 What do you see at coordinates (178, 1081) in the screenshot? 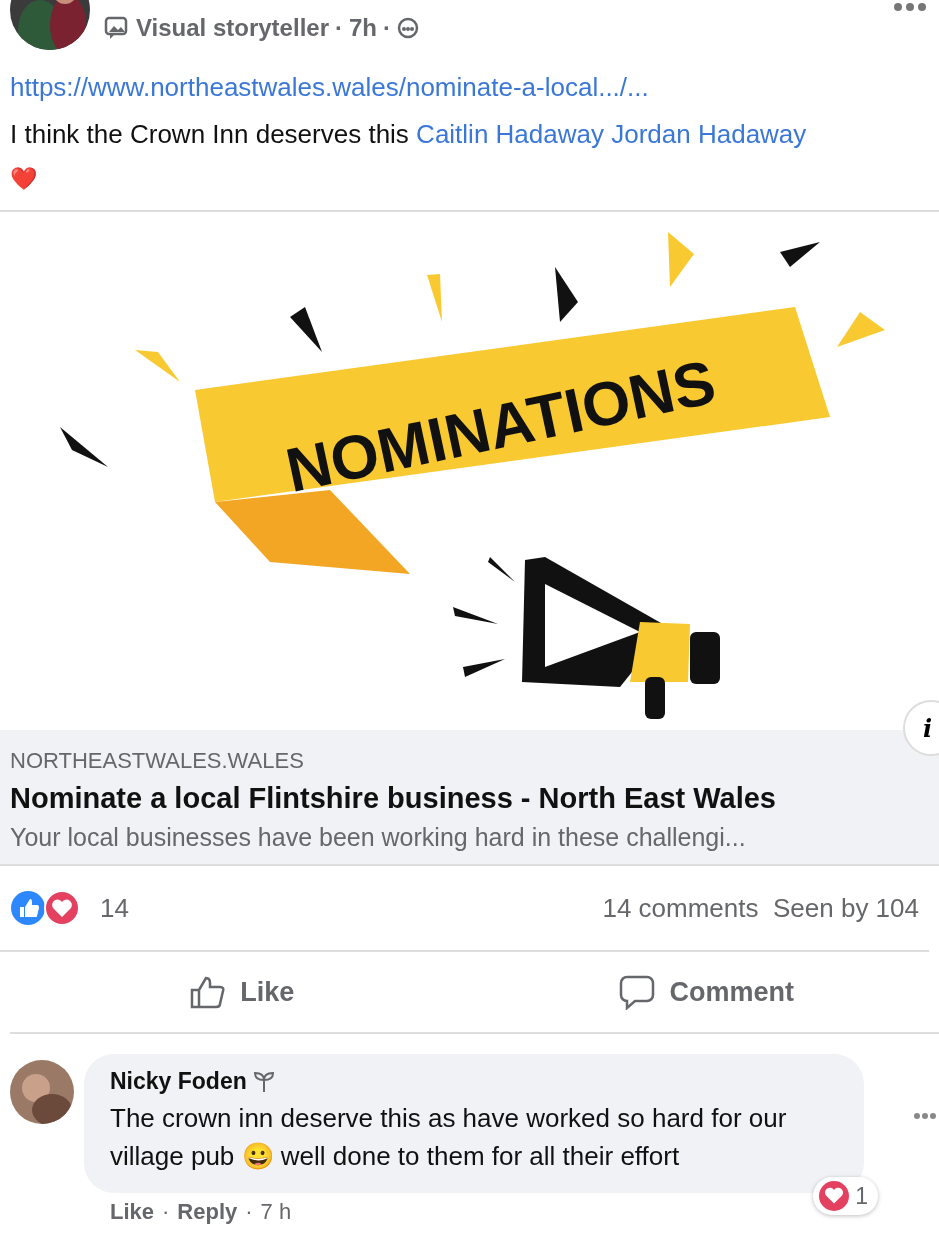
I see `comment-author: Nicky Foden` at bounding box center [178, 1081].